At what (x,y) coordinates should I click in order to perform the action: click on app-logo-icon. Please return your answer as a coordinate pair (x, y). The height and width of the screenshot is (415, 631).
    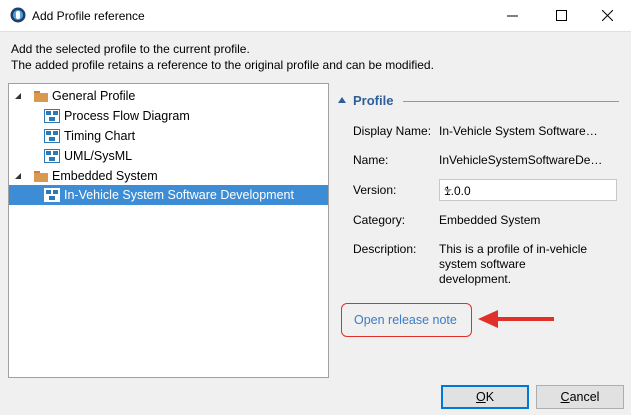
    Looking at the image, I should click on (18, 15).